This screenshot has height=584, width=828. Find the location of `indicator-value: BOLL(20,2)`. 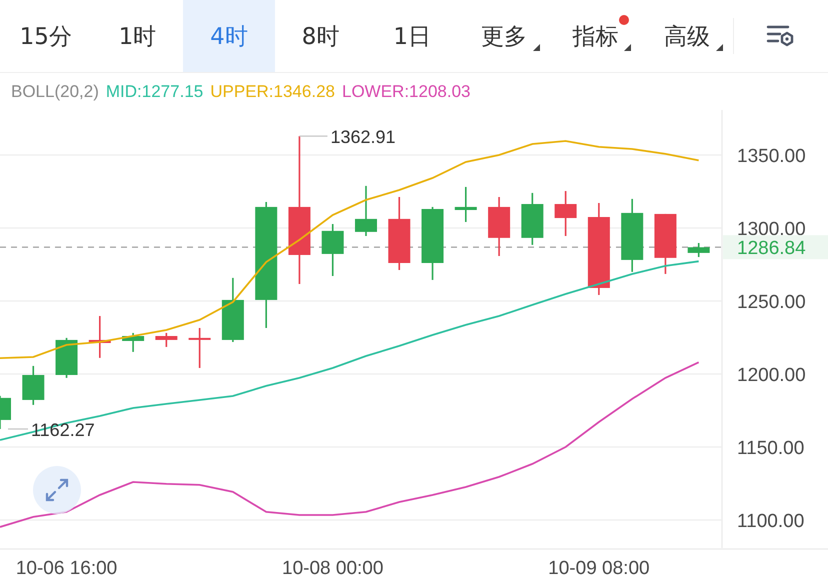

indicator-value: BOLL(20,2) is located at coordinates (55, 92).